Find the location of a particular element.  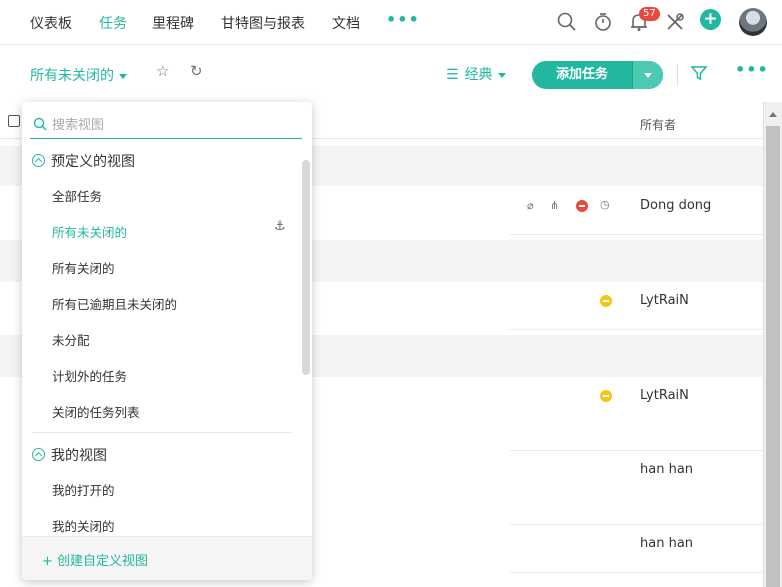

task-toolbar: 所有未关闭的 ☆ ↻ ☰ 经典 添加任务 ••• is located at coordinates (391, 73).